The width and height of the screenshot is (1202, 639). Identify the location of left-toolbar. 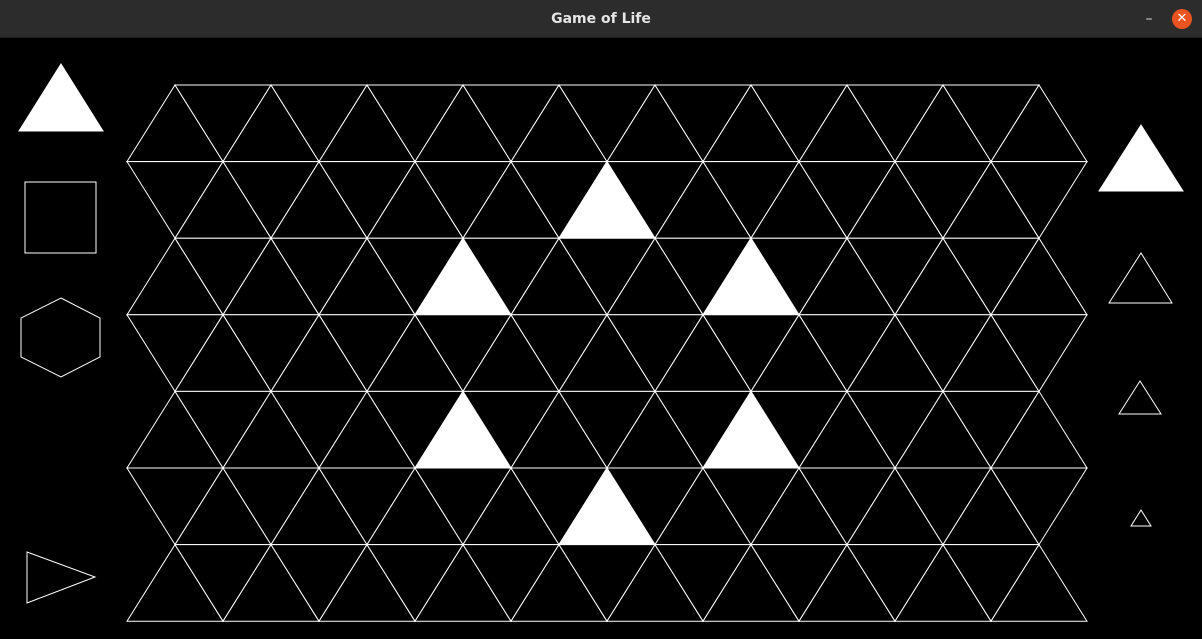
(61, 333).